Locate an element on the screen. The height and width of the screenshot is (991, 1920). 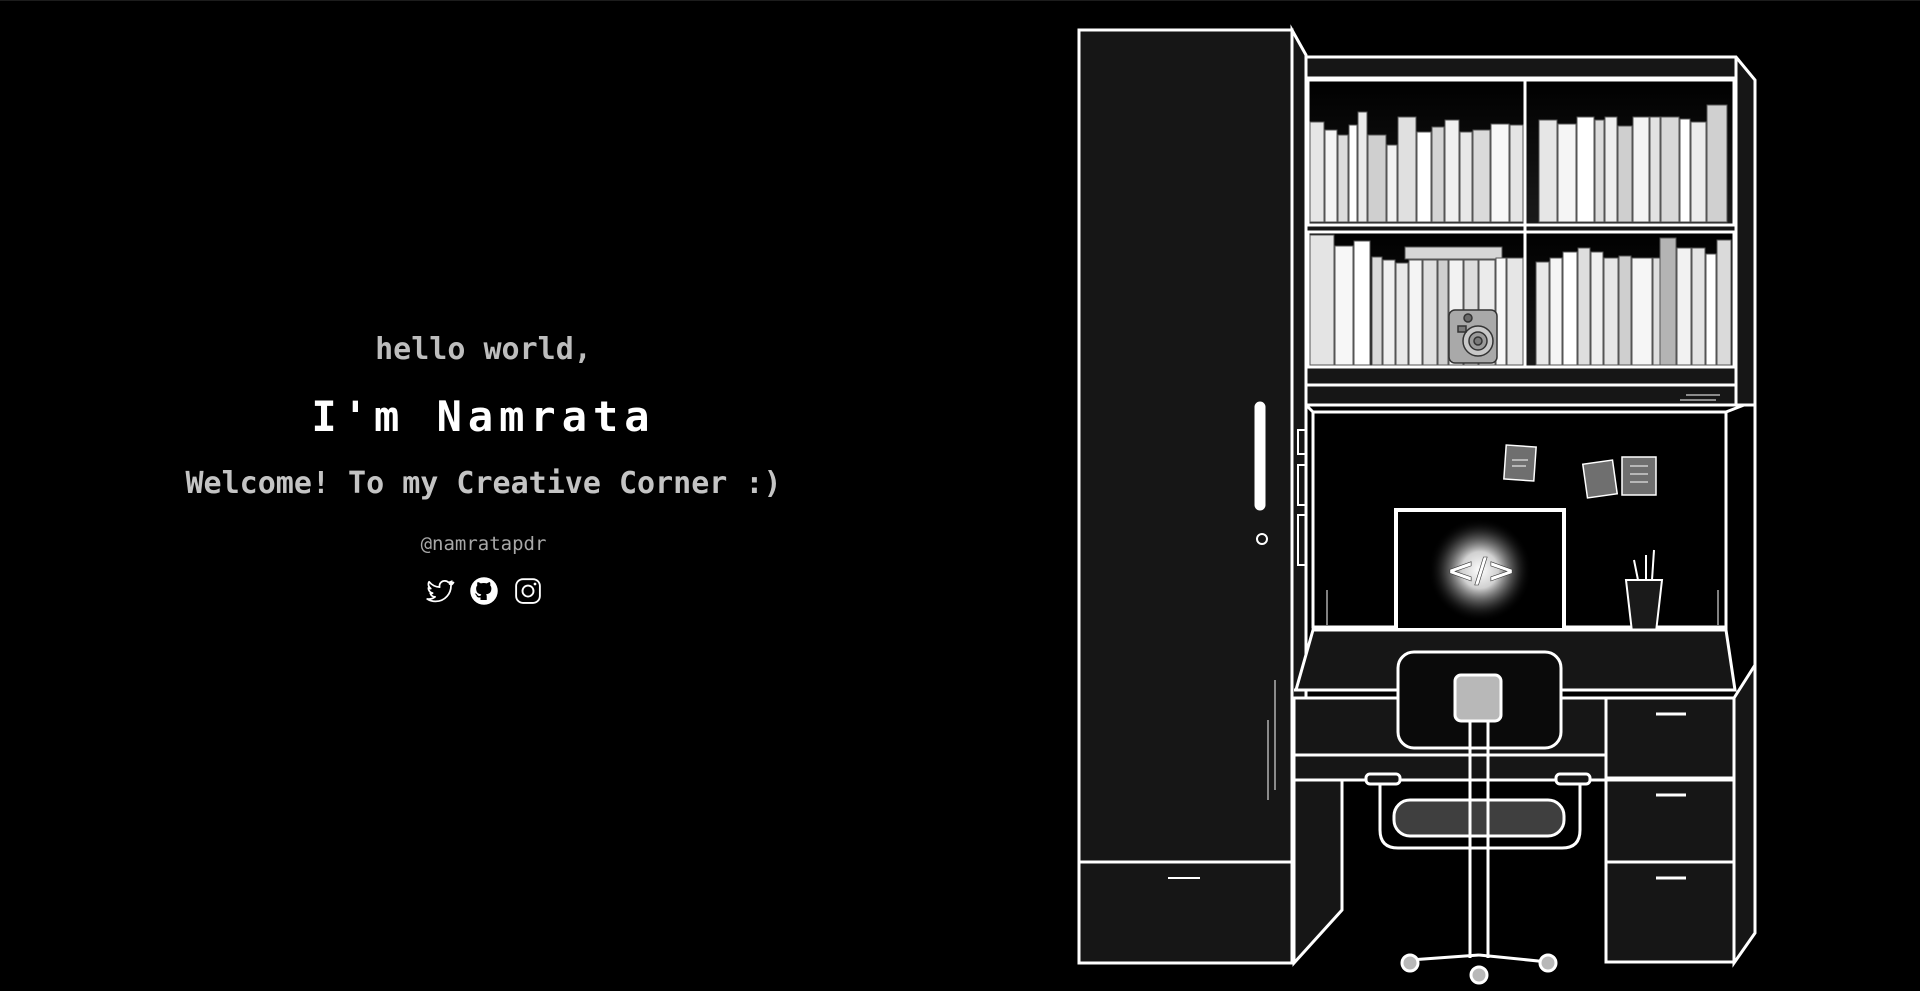
twitter-icon is located at coordinates (439, 591).